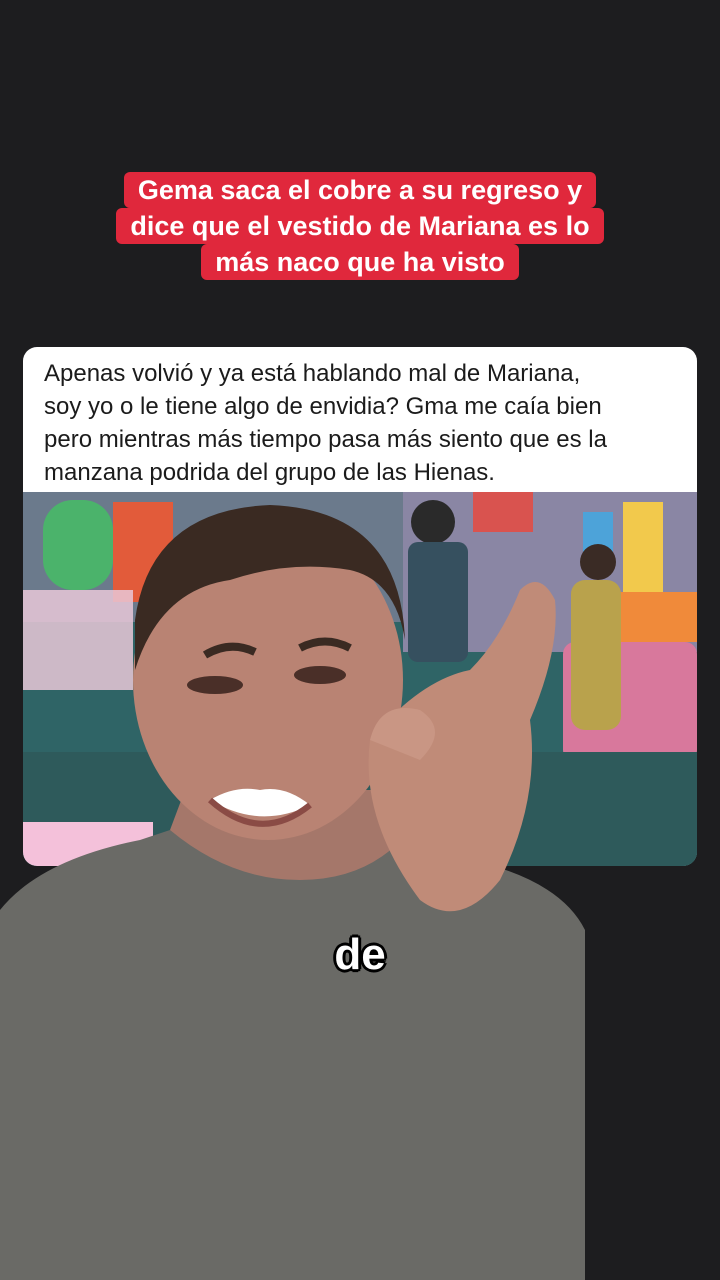  I want to click on headline-line-2: dice que el vestido de Mariana es lo, so click(360, 226).